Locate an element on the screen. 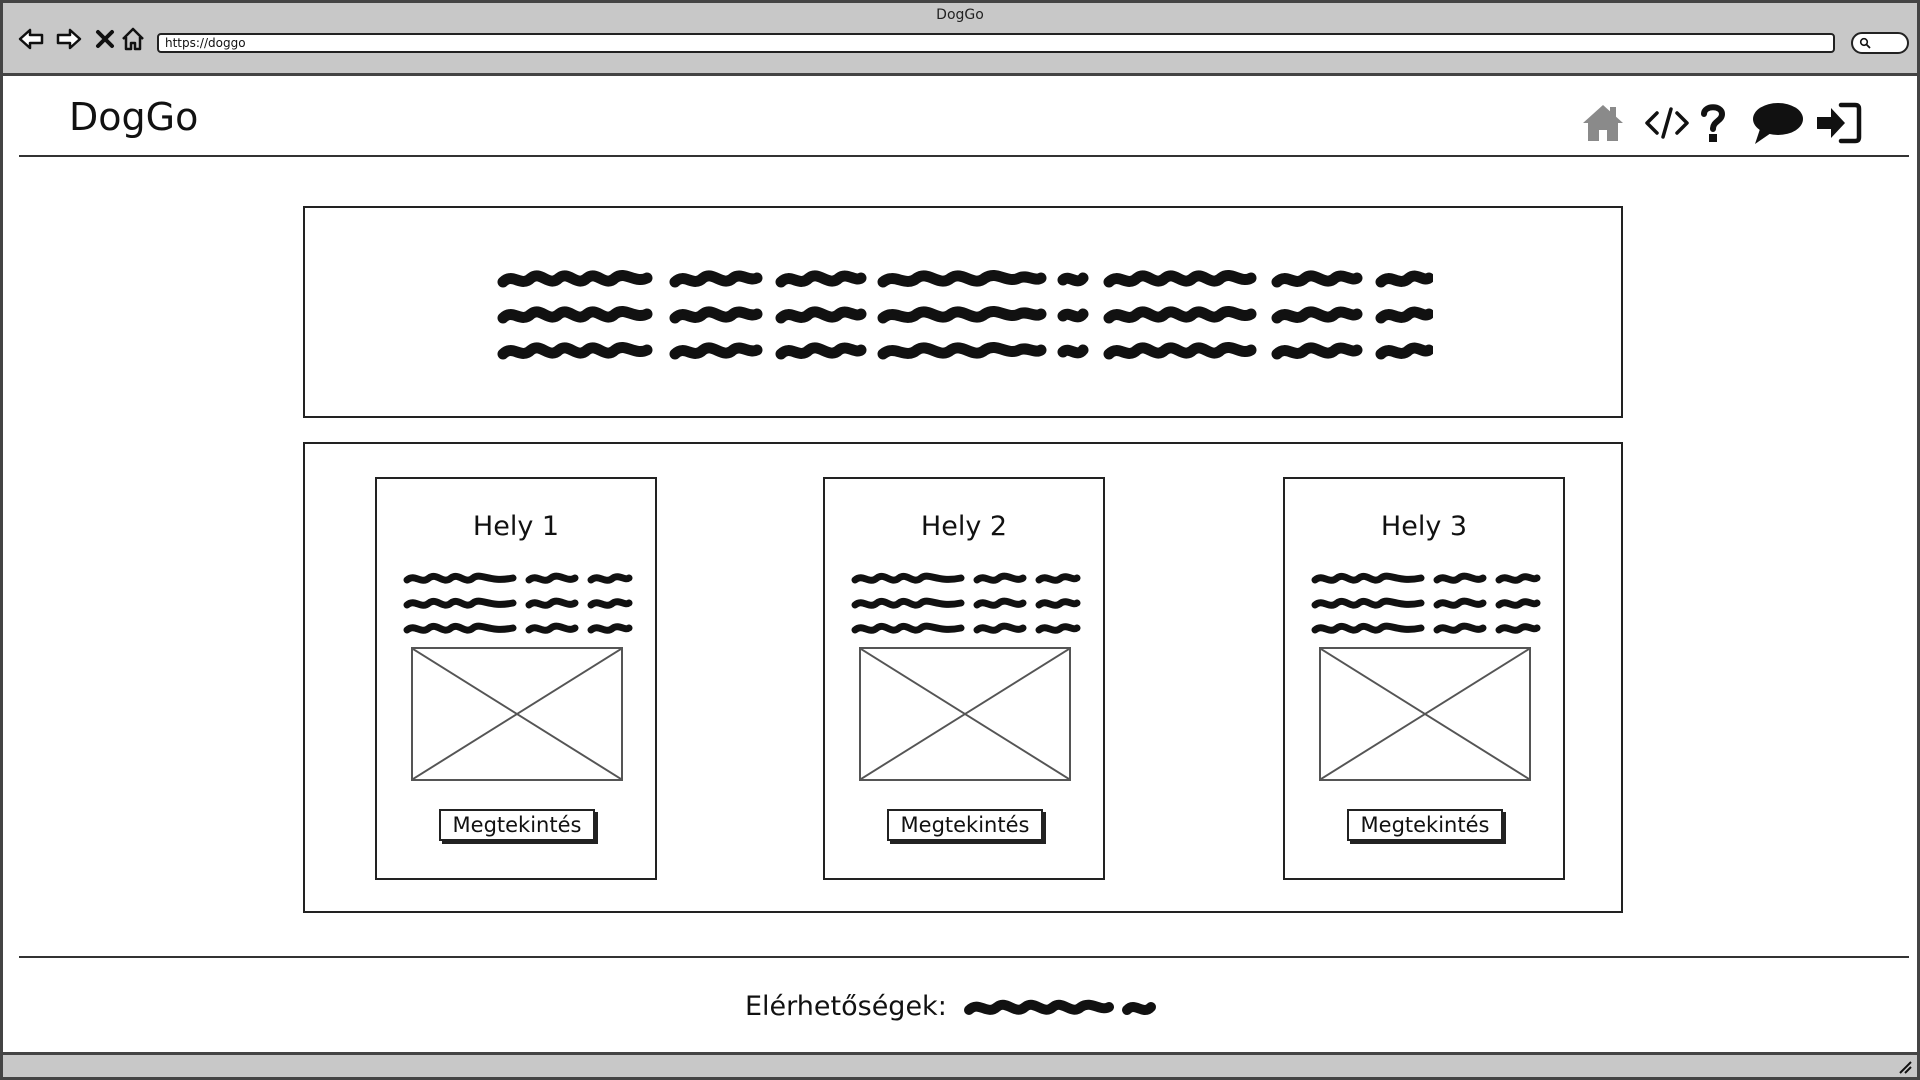  window-title: DogGo is located at coordinates (960, 15).